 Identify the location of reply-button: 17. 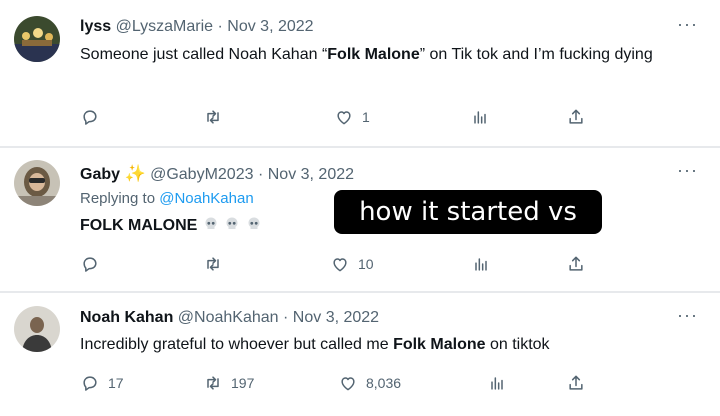
(102, 383).